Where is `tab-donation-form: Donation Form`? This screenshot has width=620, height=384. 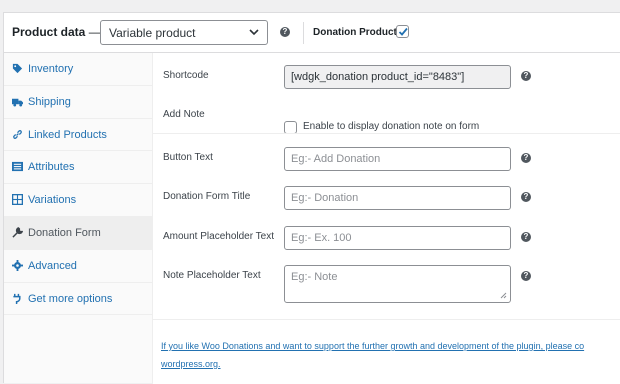 tab-donation-form: Donation Form is located at coordinates (78, 233).